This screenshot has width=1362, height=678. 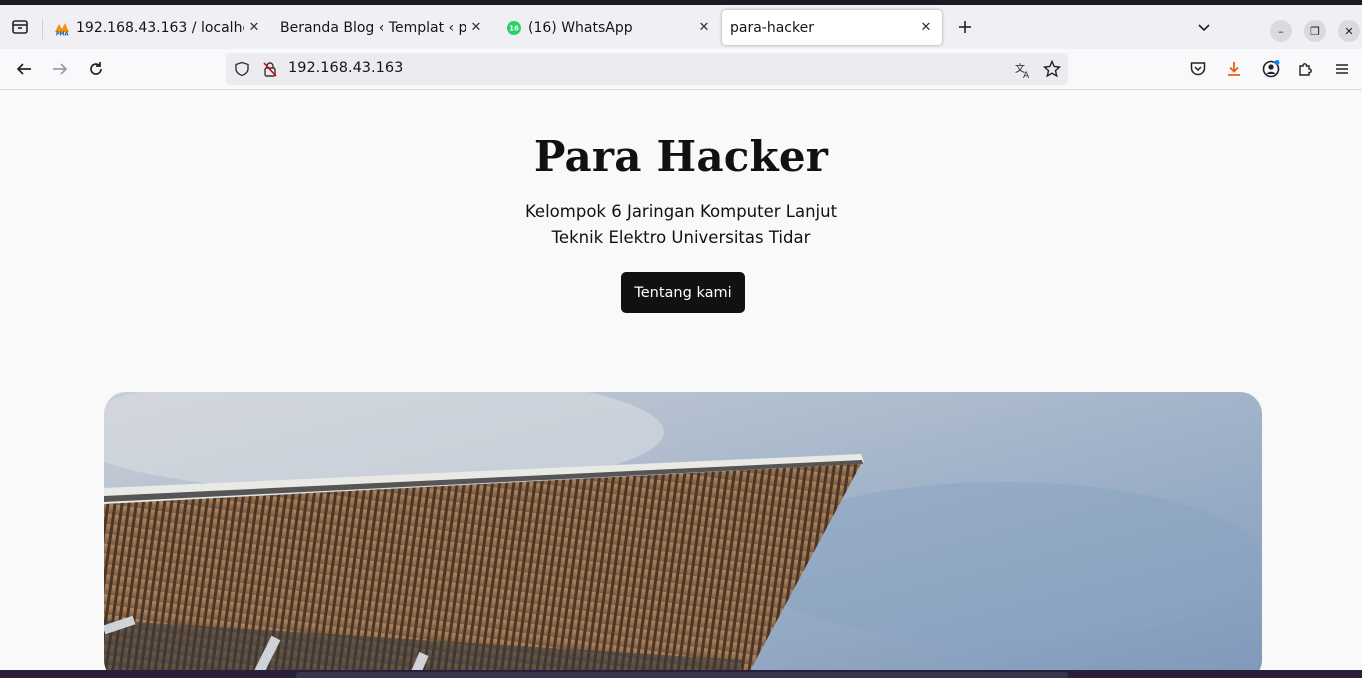 I want to click on restore-icon: ❐, so click(x=1315, y=31).